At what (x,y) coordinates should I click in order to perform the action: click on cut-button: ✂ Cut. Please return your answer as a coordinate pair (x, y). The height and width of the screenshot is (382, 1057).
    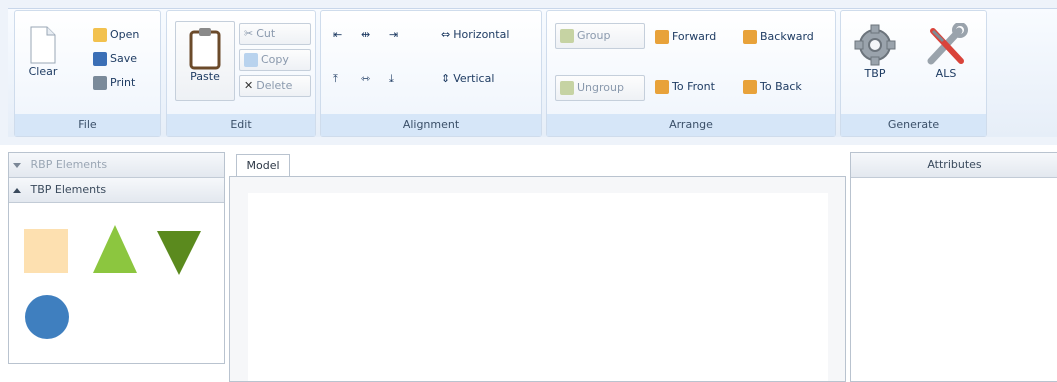
    Looking at the image, I should click on (275, 34).